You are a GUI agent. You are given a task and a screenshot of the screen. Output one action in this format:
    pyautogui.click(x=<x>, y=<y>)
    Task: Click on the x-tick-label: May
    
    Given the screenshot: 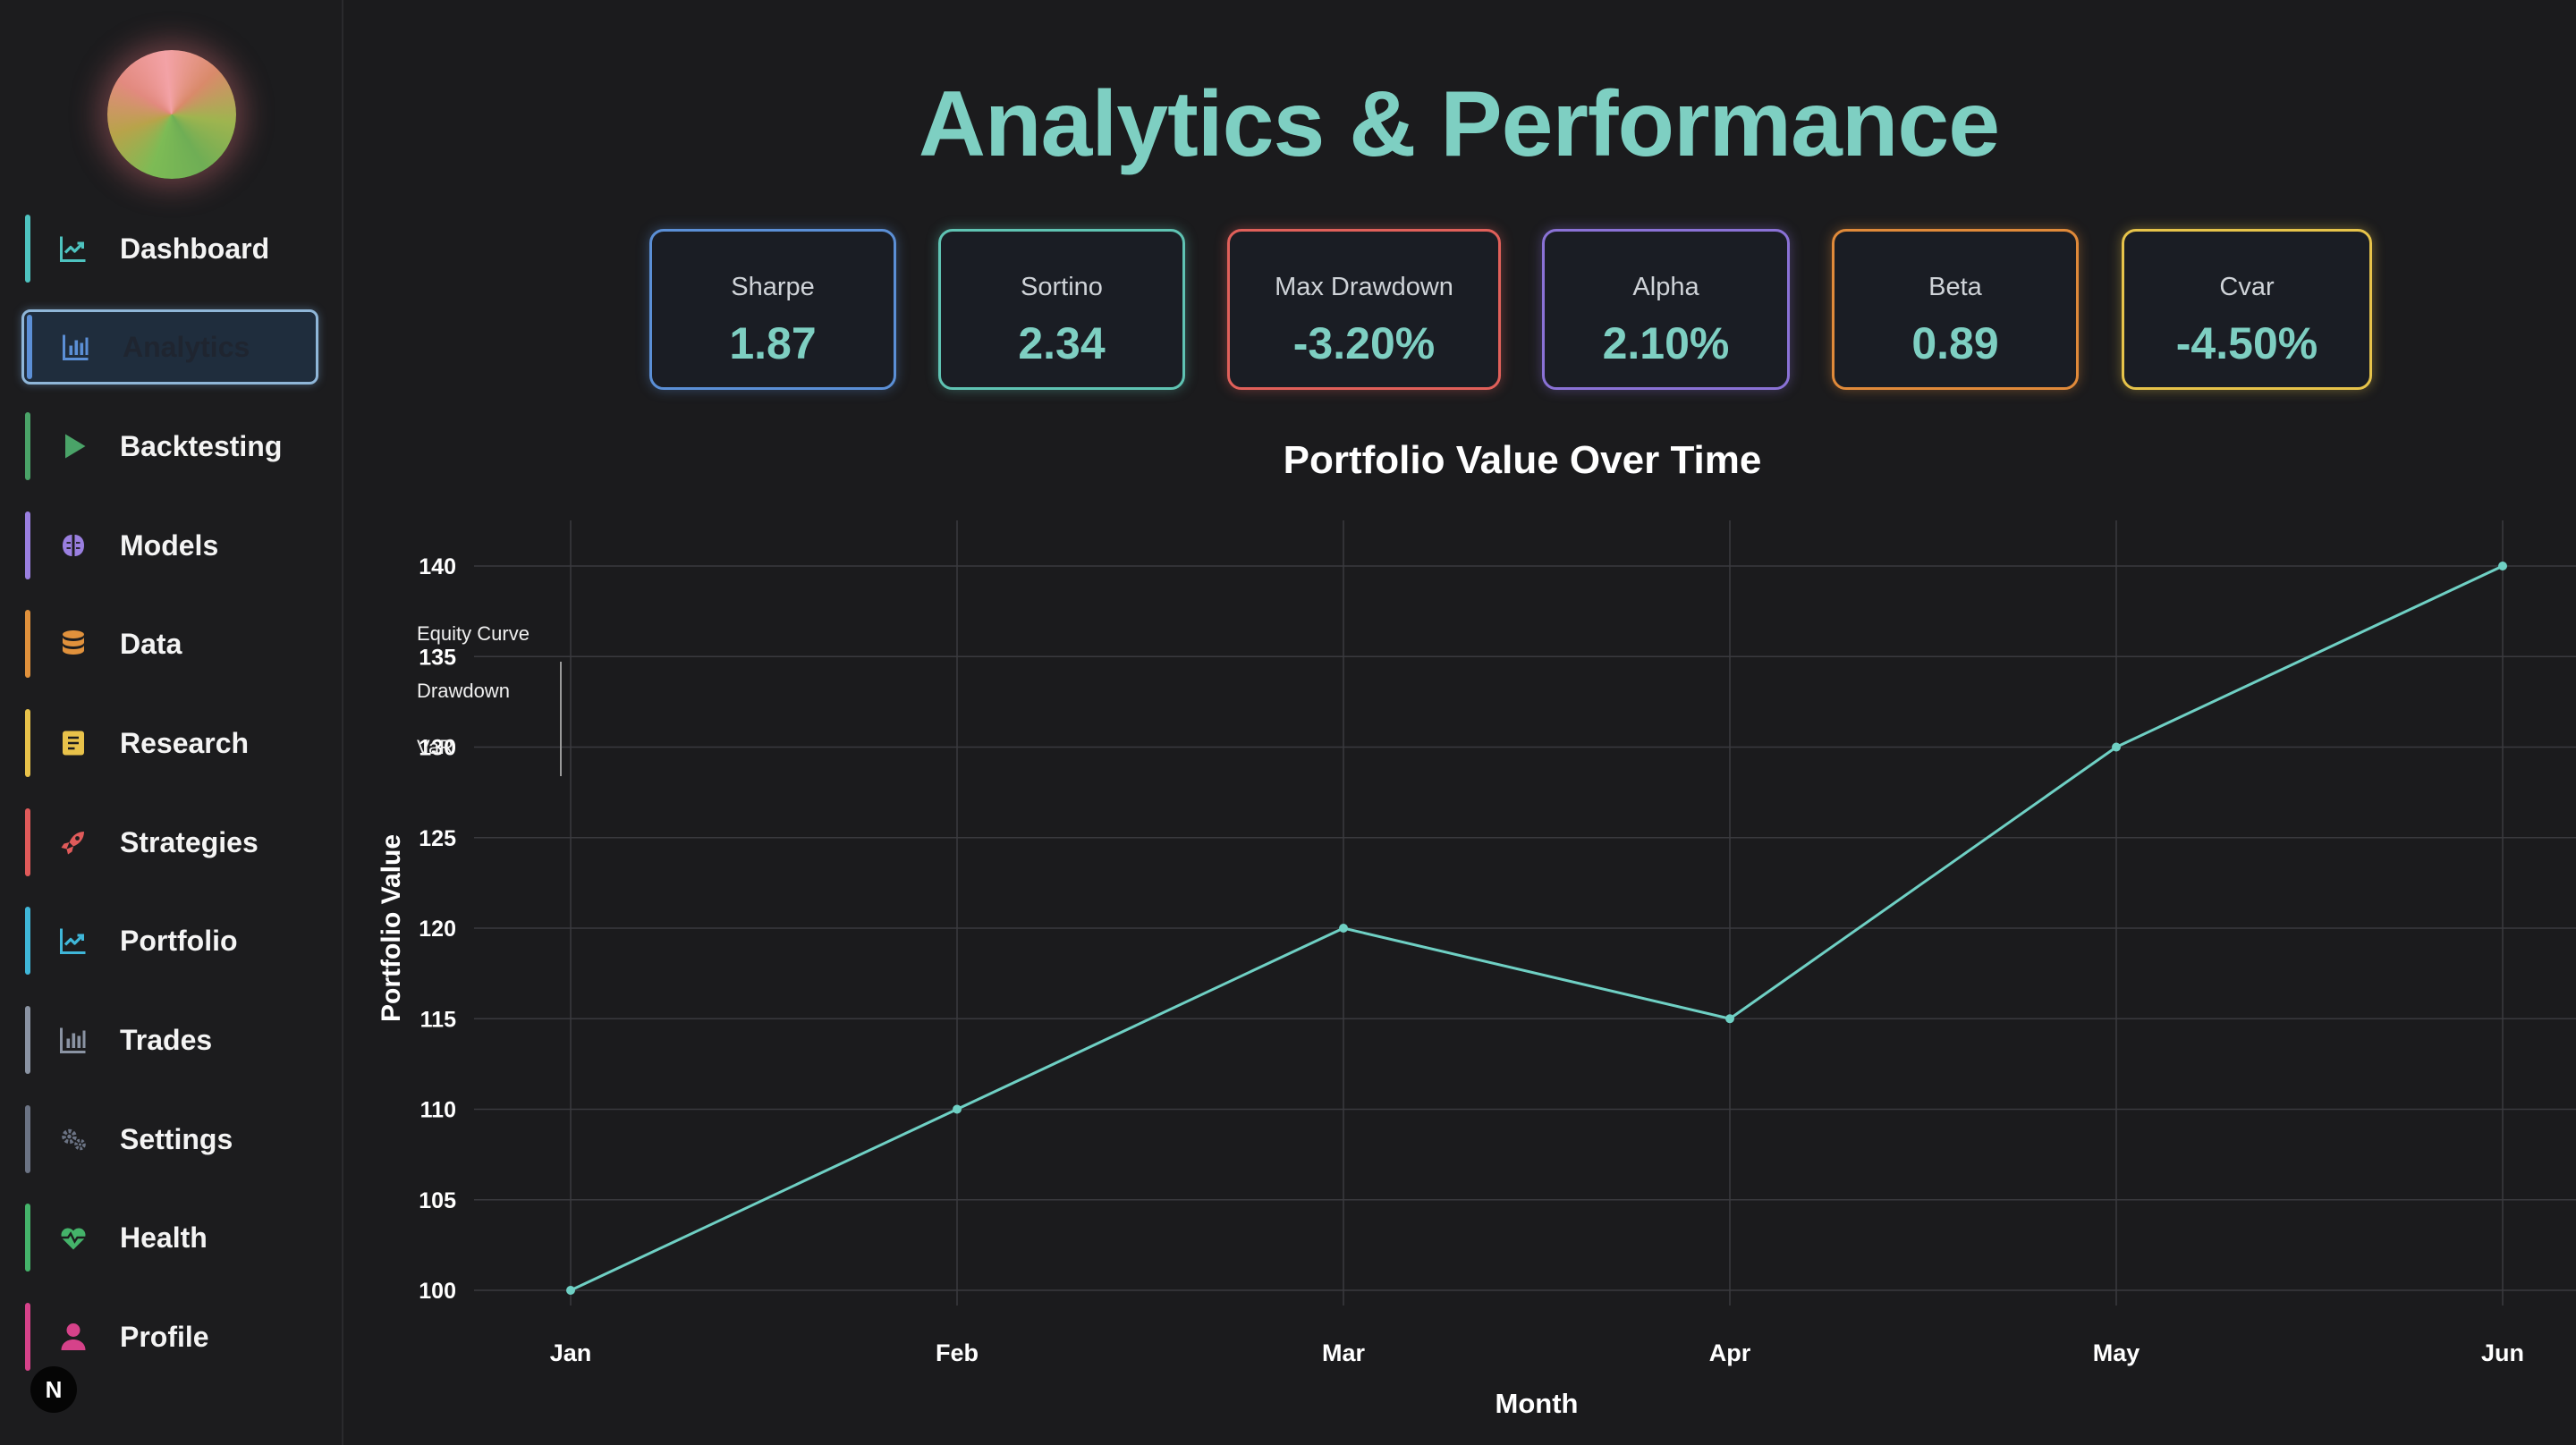 What is the action you would take?
    pyautogui.click(x=2116, y=1352)
    